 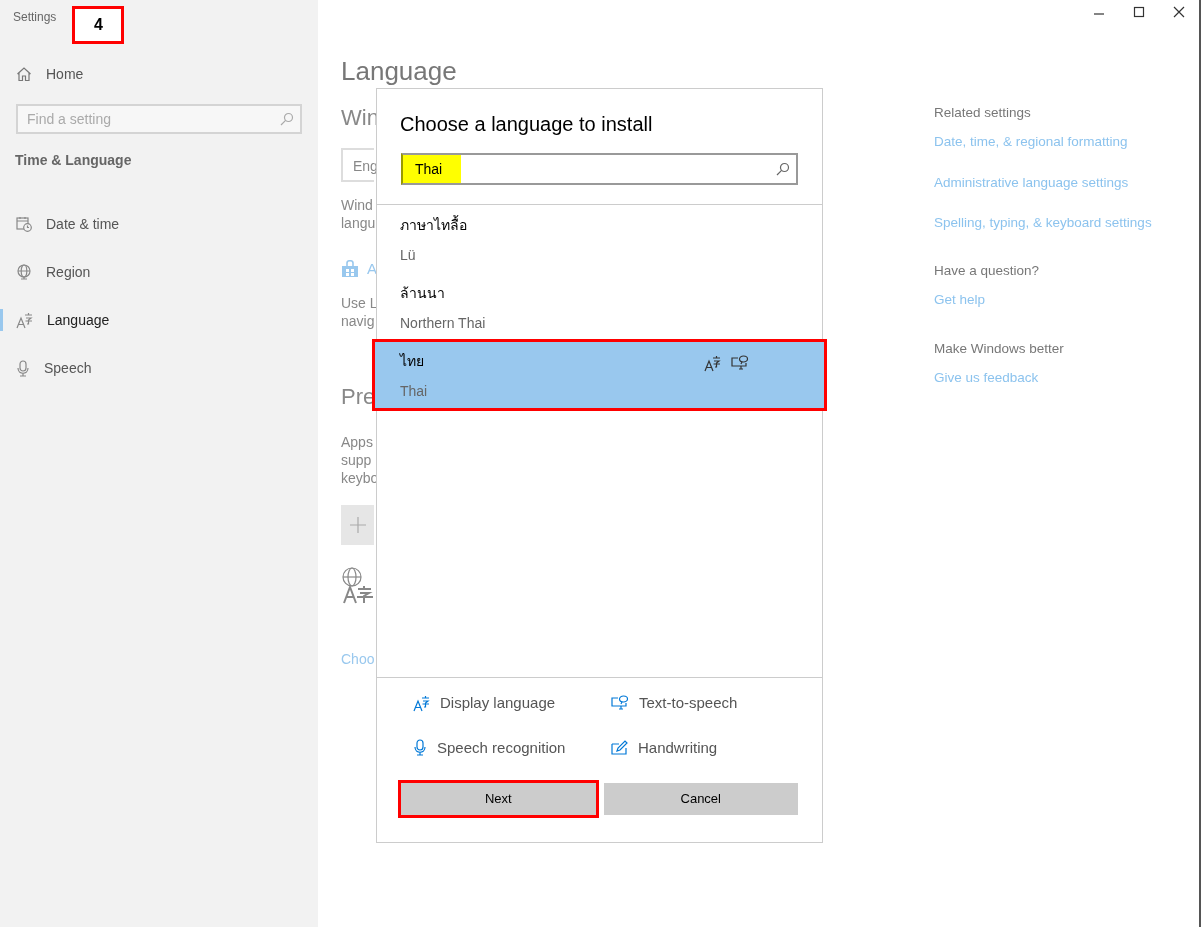 I want to click on group-heading: Make Windows better, so click(x=999, y=348).